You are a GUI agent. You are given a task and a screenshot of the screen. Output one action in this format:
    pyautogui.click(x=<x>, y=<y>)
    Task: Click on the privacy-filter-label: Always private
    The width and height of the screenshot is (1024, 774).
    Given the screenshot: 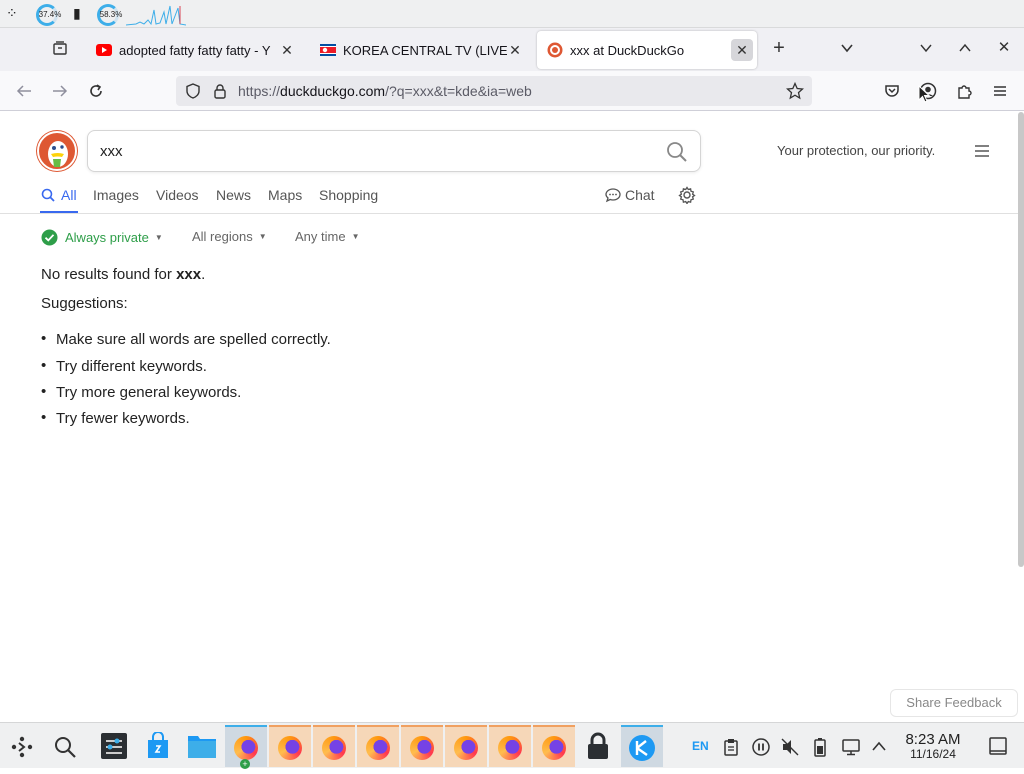 What is the action you would take?
    pyautogui.click(x=107, y=237)
    